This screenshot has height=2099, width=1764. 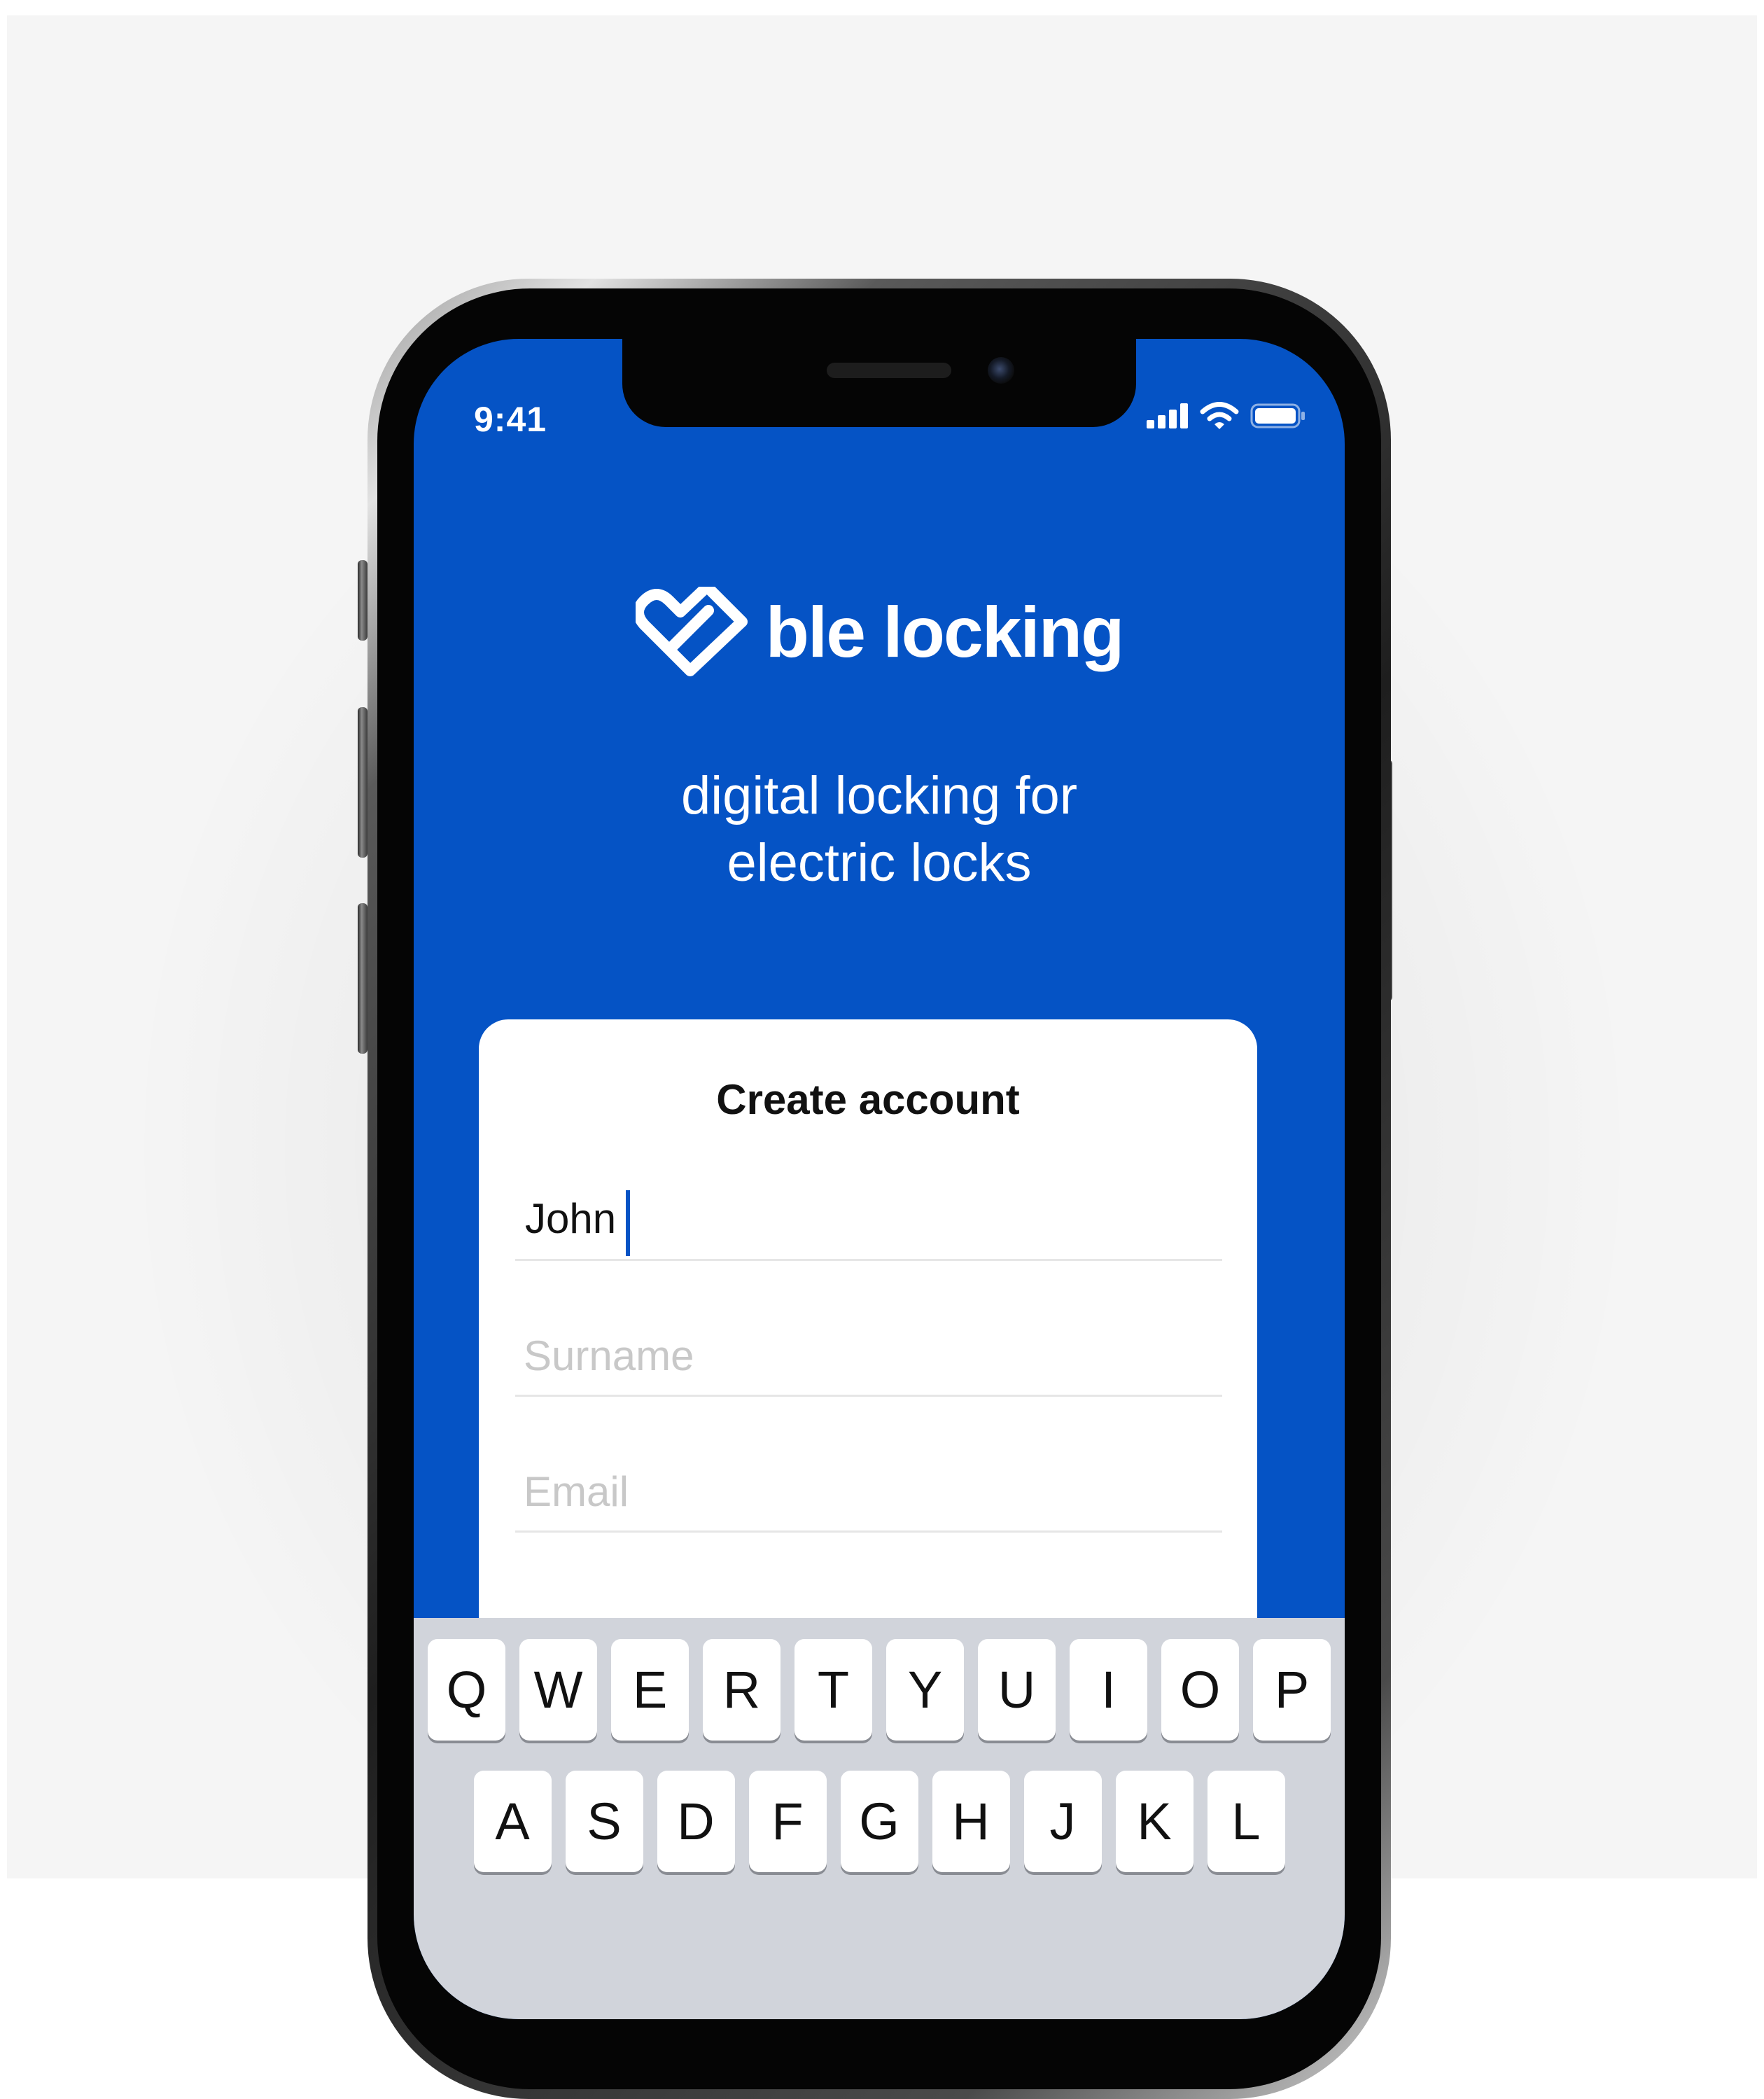 I want to click on key-g: G, so click(x=879, y=1821).